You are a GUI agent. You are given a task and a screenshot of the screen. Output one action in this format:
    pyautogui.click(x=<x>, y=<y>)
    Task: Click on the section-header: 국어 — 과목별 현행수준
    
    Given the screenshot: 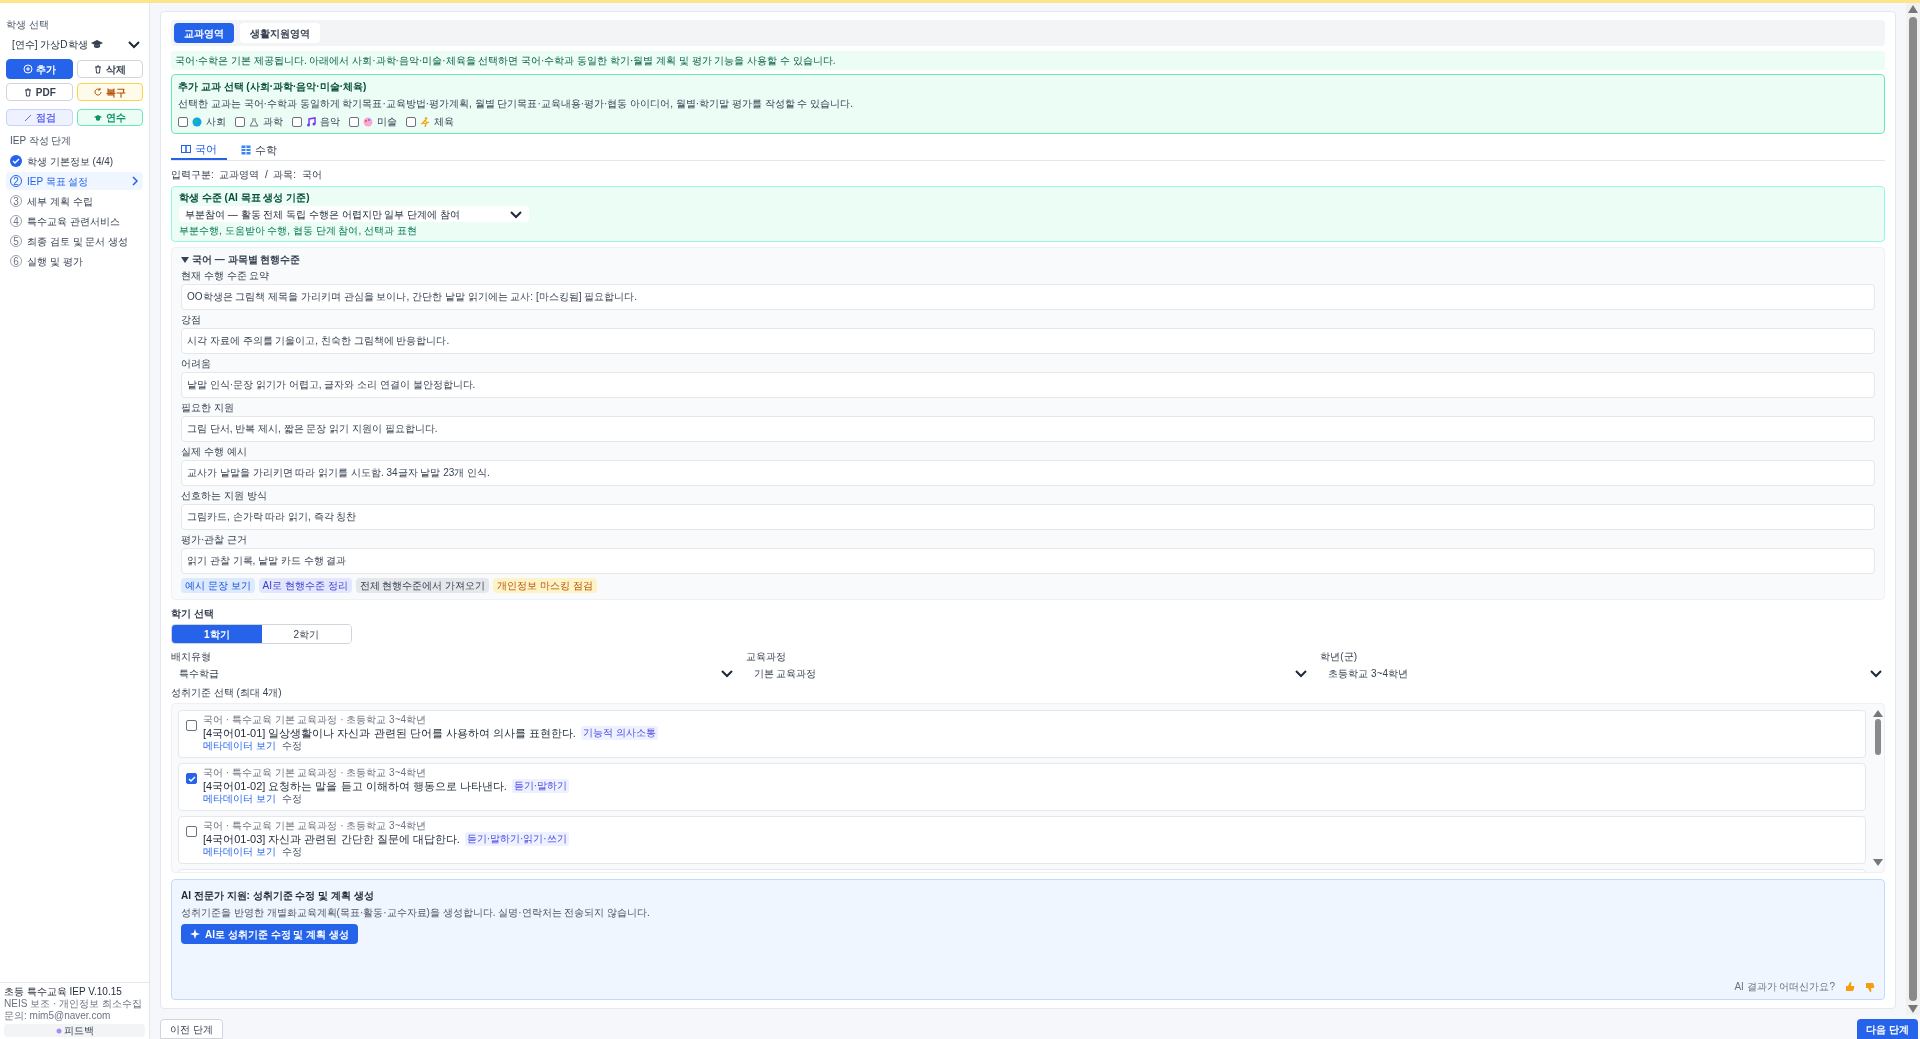 What is the action you would take?
    pyautogui.click(x=1028, y=259)
    